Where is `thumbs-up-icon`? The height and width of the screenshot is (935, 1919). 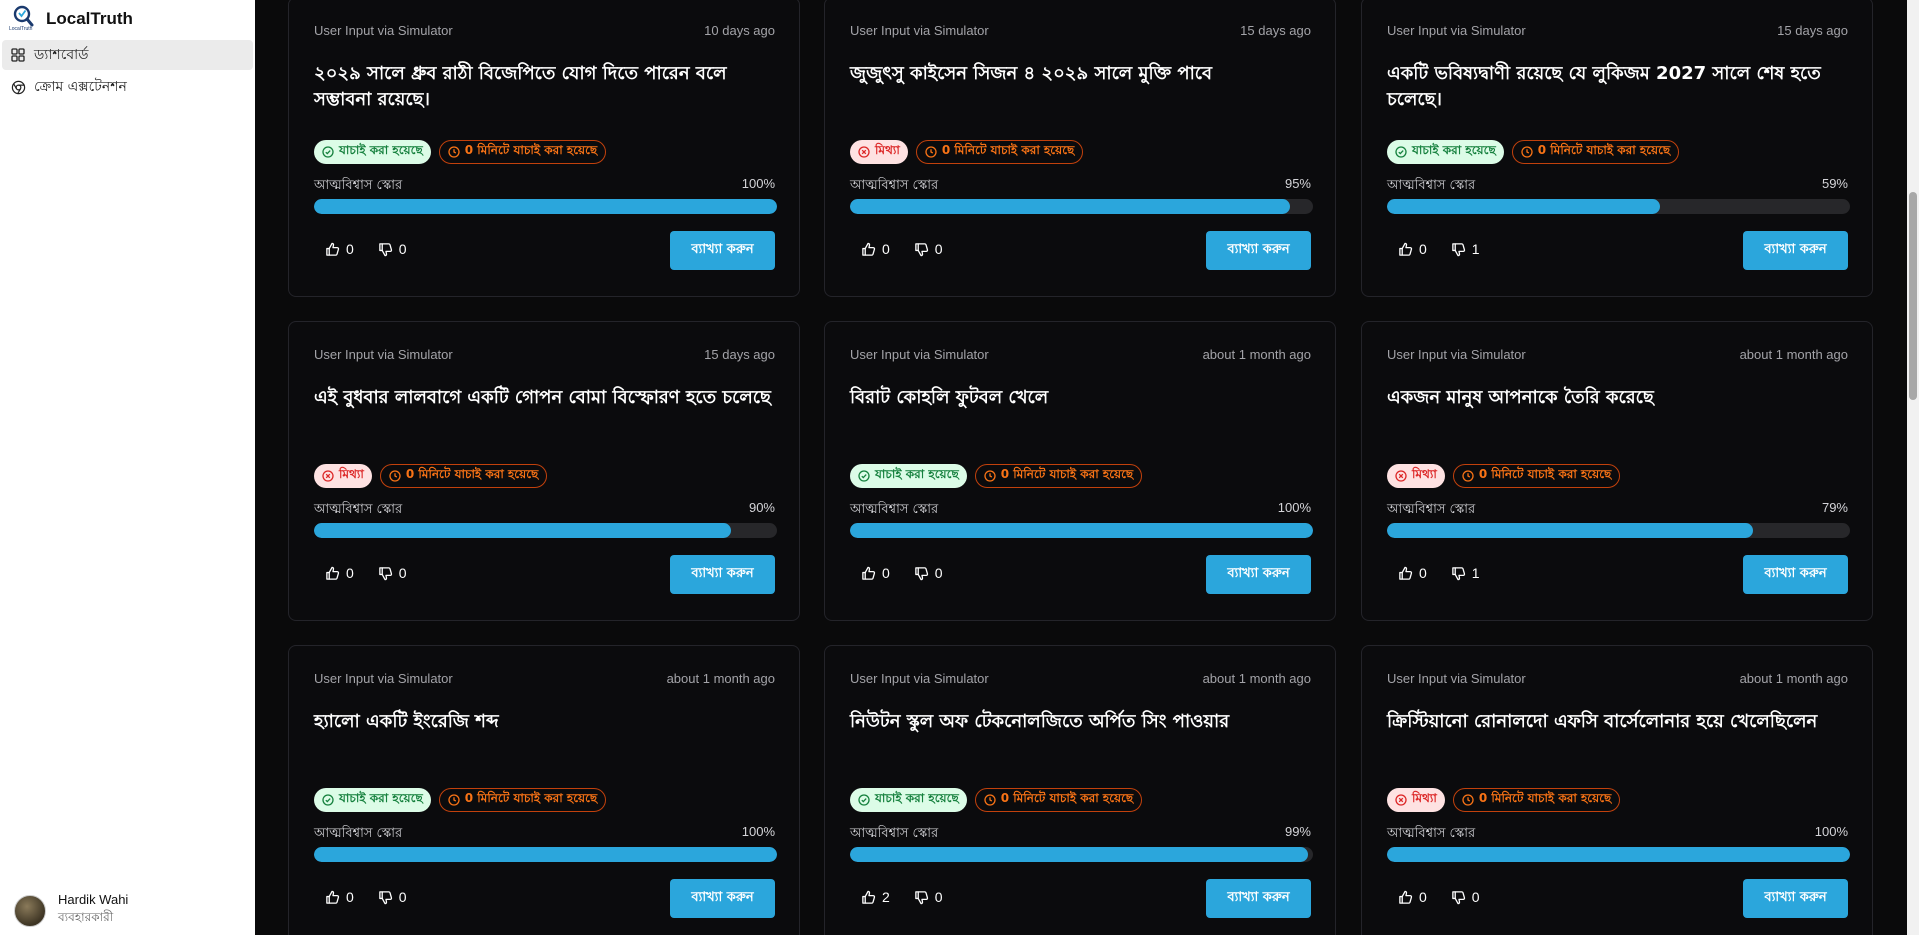 thumbs-up-icon is located at coordinates (335, 249).